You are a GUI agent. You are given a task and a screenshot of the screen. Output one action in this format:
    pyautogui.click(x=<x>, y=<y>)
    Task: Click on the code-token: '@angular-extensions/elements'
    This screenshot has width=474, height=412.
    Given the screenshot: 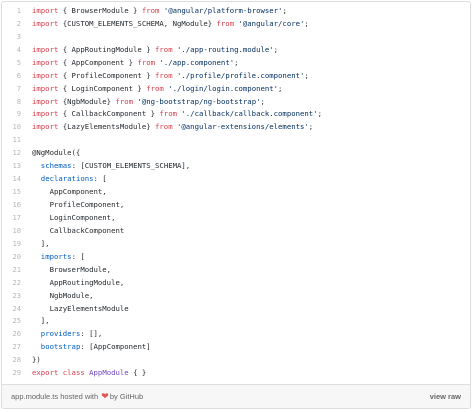 What is the action you would take?
    pyautogui.click(x=243, y=127)
    